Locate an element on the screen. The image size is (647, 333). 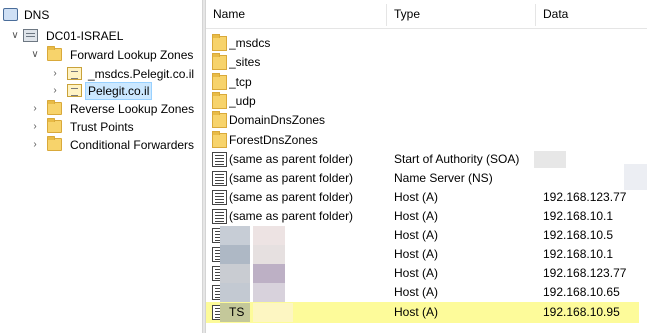
tree-label: DC01-ISRAEL is located at coordinates (85, 36).